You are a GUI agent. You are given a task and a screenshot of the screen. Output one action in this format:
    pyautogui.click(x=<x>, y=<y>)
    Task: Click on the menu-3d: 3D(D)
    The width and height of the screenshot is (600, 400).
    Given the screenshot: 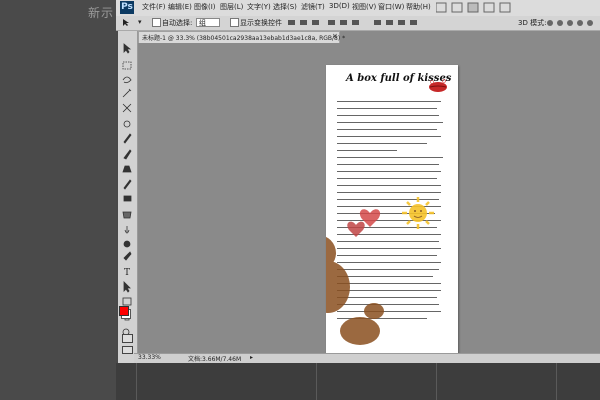 What is the action you would take?
    pyautogui.click(x=339, y=6)
    